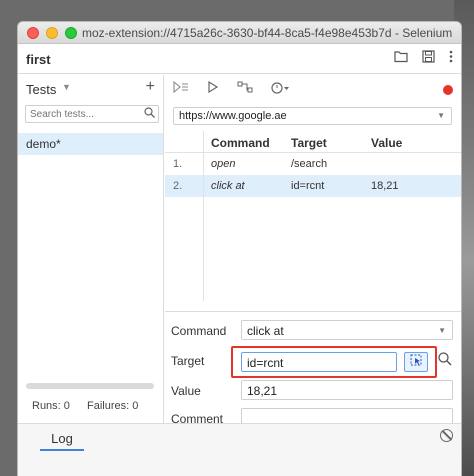  Describe the element at coordinates (445, 361) in the screenshot. I see `find-target-search-icon` at that location.